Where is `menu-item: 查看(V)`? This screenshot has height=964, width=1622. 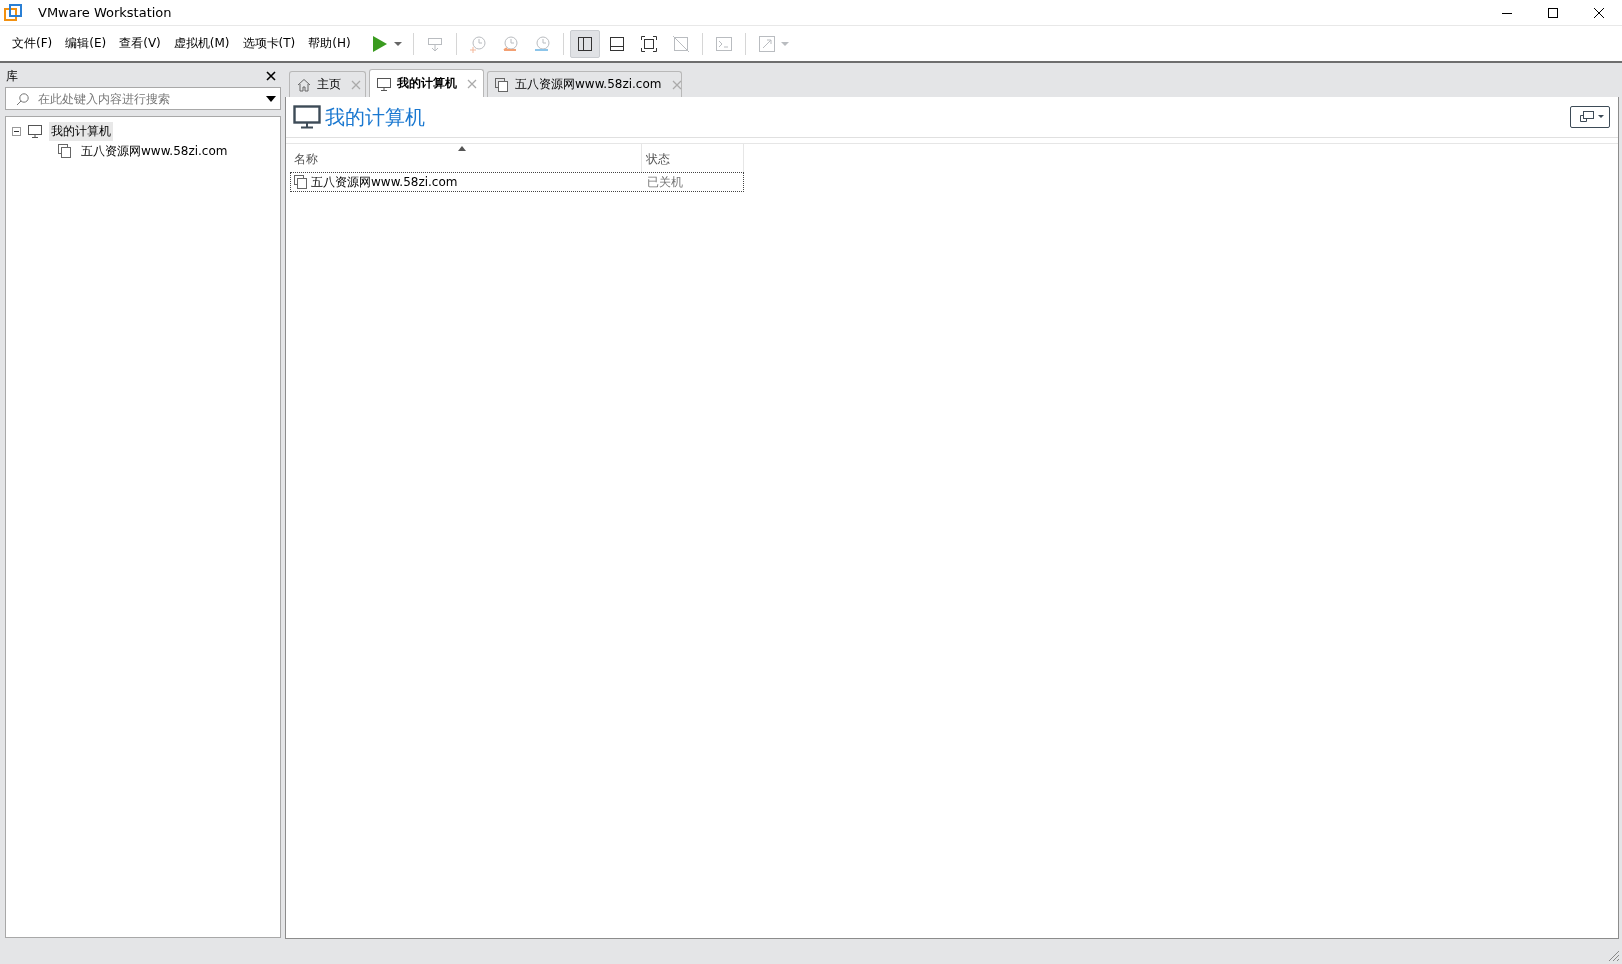
menu-item: 查看(V) is located at coordinates (140, 43).